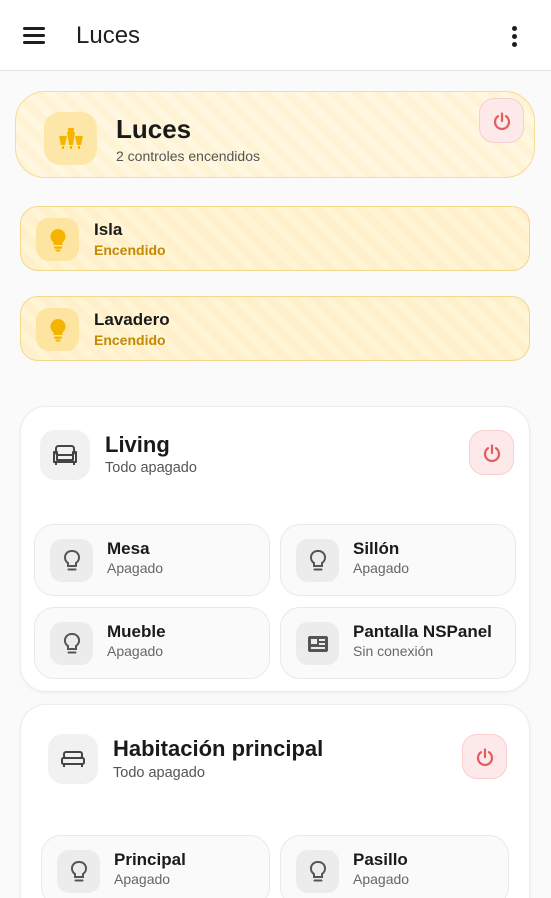 The width and height of the screenshot is (551, 898). I want to click on light-tile-principal: Principal Apagado, so click(155, 866).